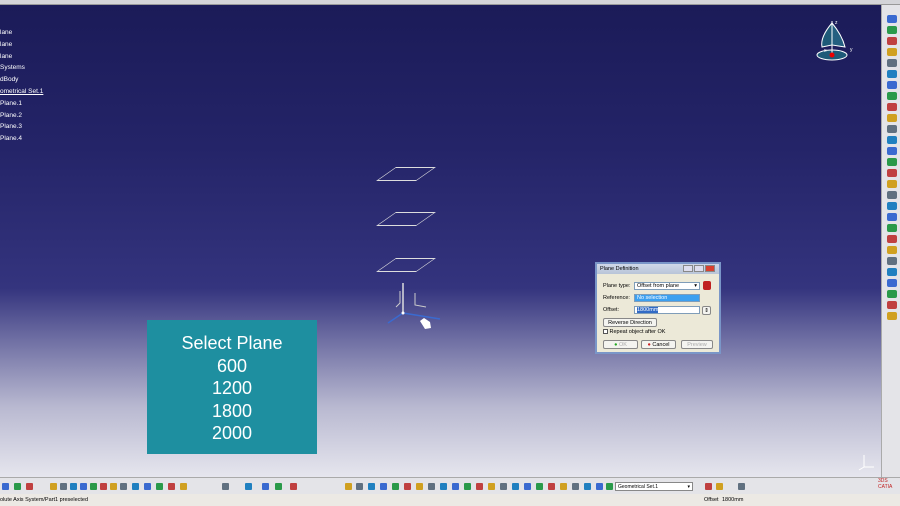 The image size is (900, 506). What do you see at coordinates (605, 332) in the screenshot?
I see `repeat-checkbox` at bounding box center [605, 332].